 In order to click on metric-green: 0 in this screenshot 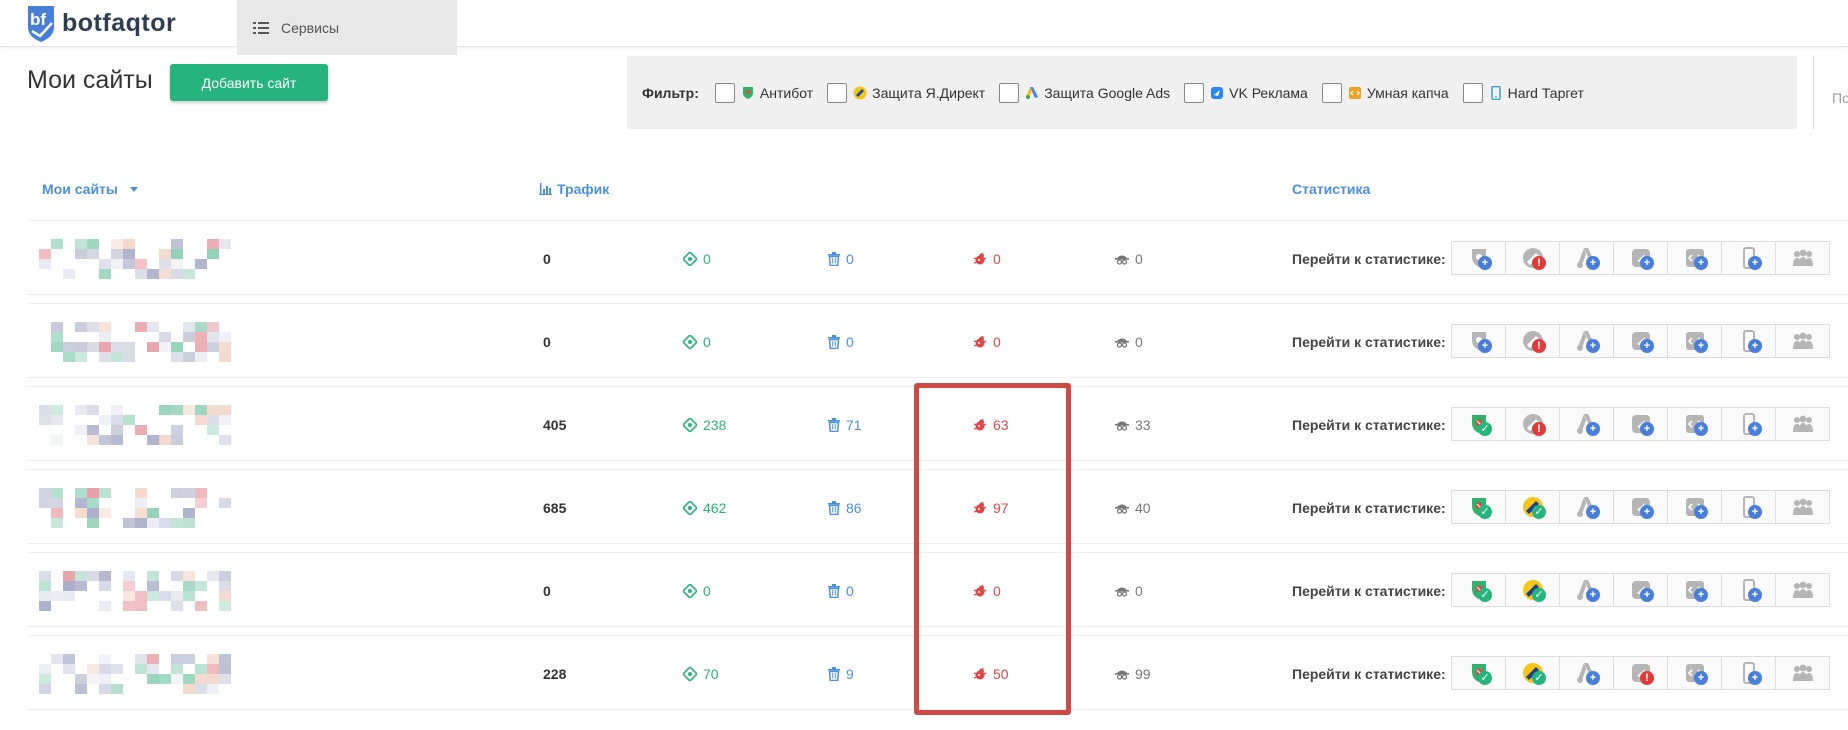, I will do `click(697, 258)`.